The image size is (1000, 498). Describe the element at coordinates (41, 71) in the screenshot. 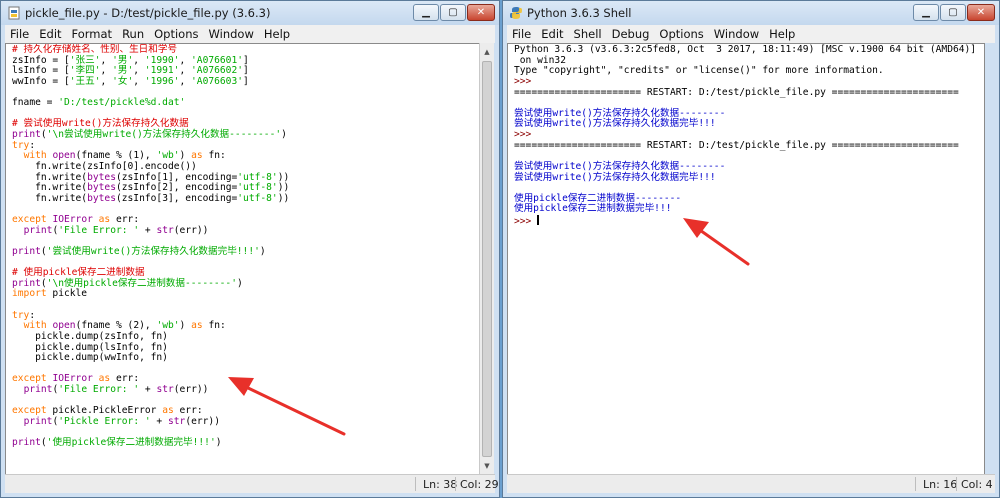

I see `code-token: lsInfo = [` at that location.